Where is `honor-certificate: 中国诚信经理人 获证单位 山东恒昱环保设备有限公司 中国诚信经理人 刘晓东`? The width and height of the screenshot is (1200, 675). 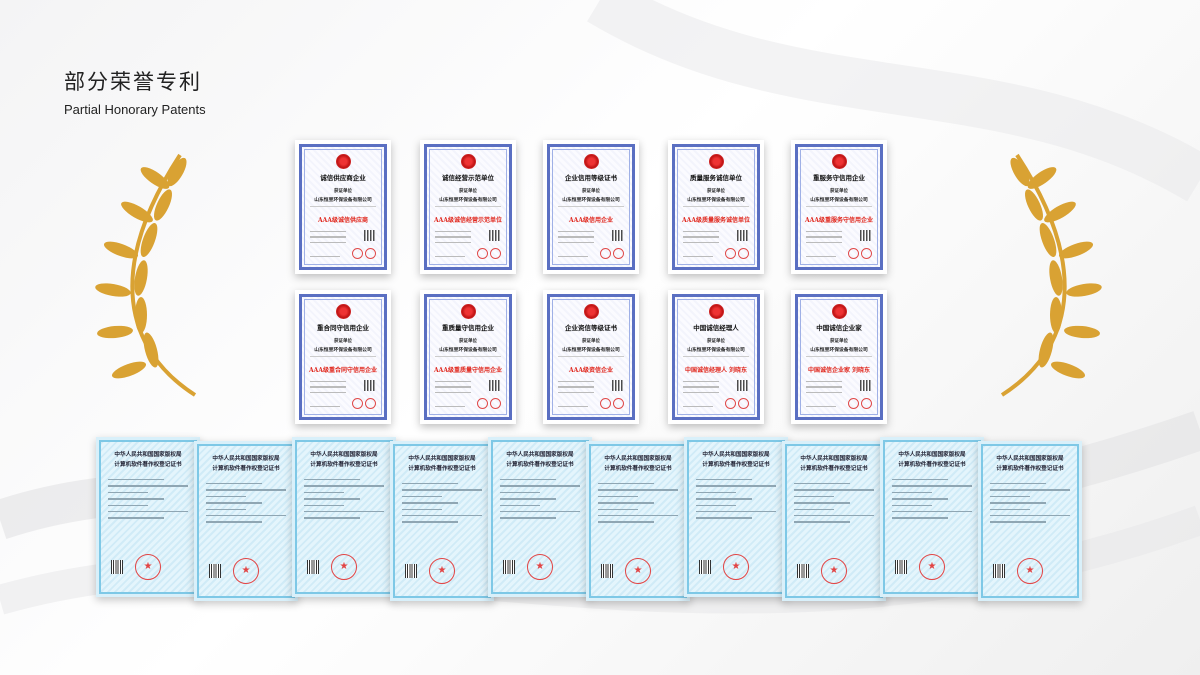 honor-certificate: 中国诚信经理人 获证单位 山东恒昱环保设备有限公司 中国诚信经理人 刘晓东 is located at coordinates (716, 357).